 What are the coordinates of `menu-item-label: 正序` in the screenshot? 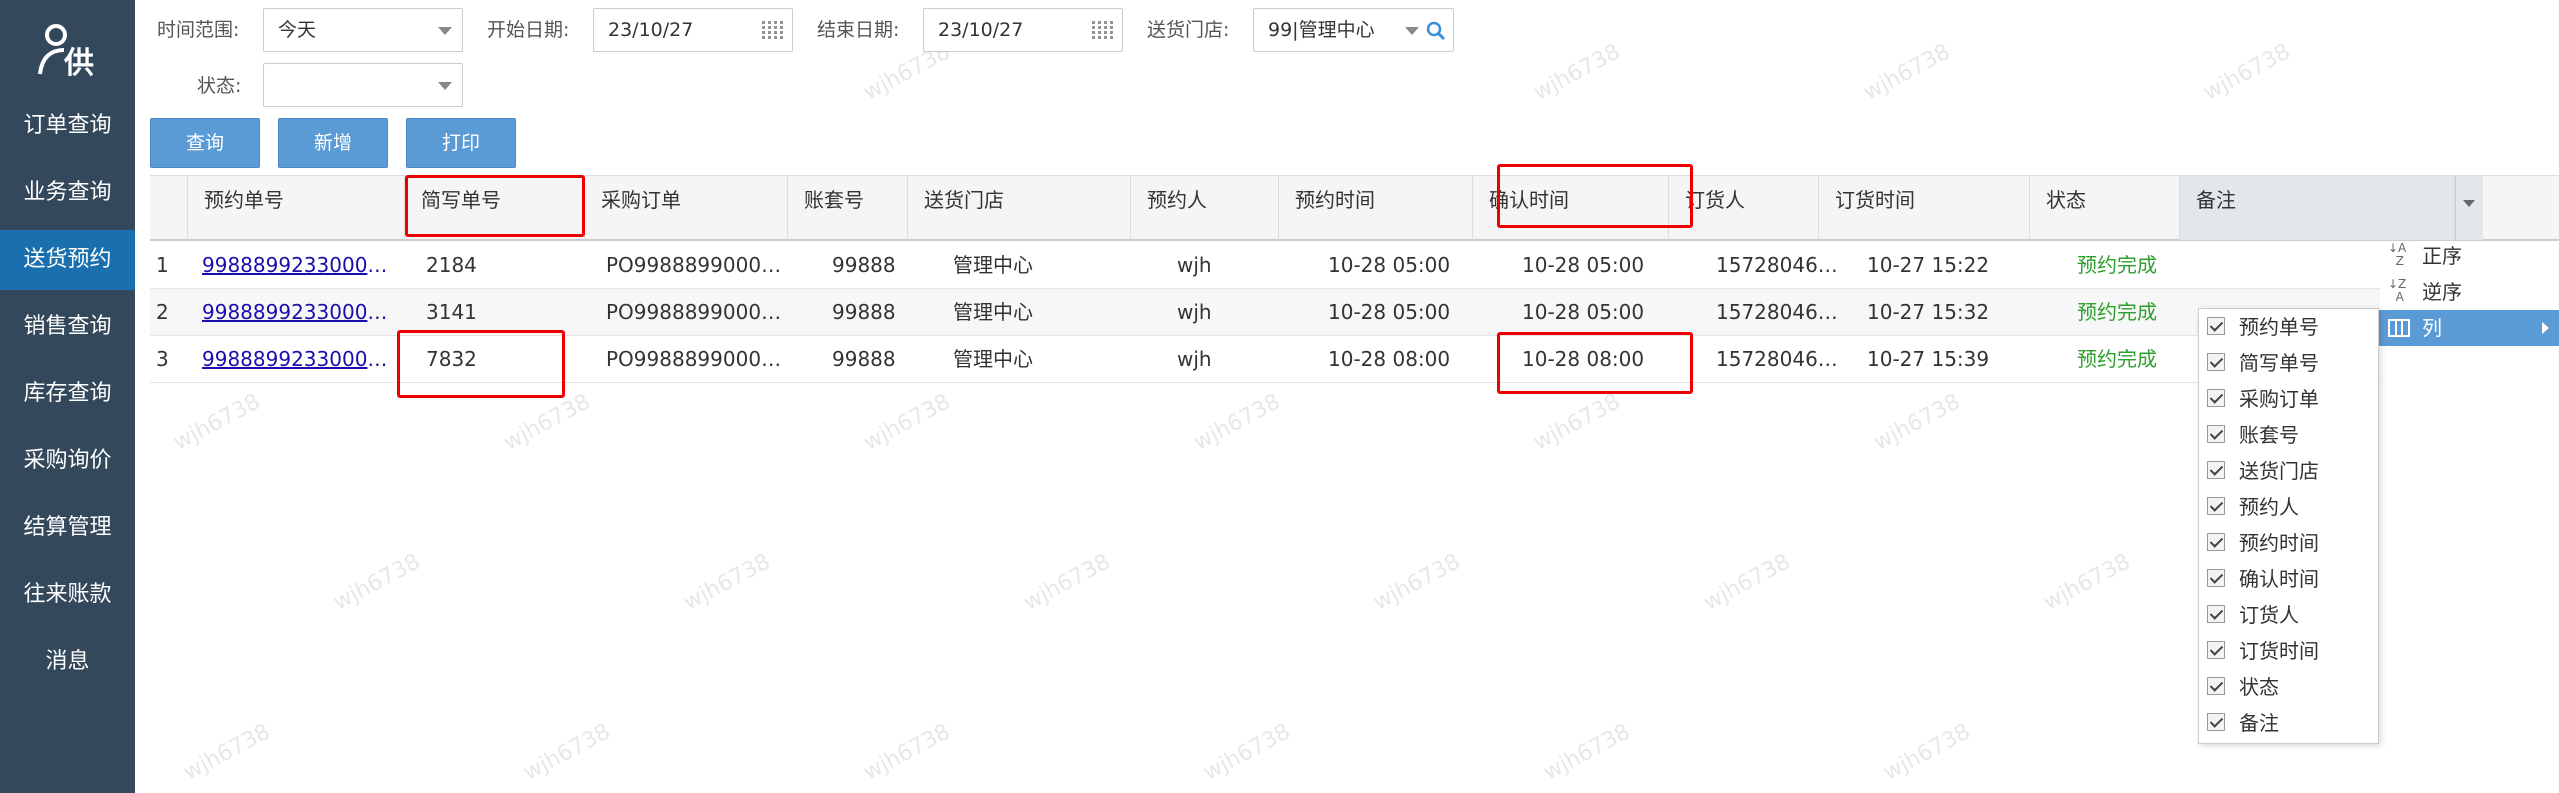 It's located at (2442, 256).